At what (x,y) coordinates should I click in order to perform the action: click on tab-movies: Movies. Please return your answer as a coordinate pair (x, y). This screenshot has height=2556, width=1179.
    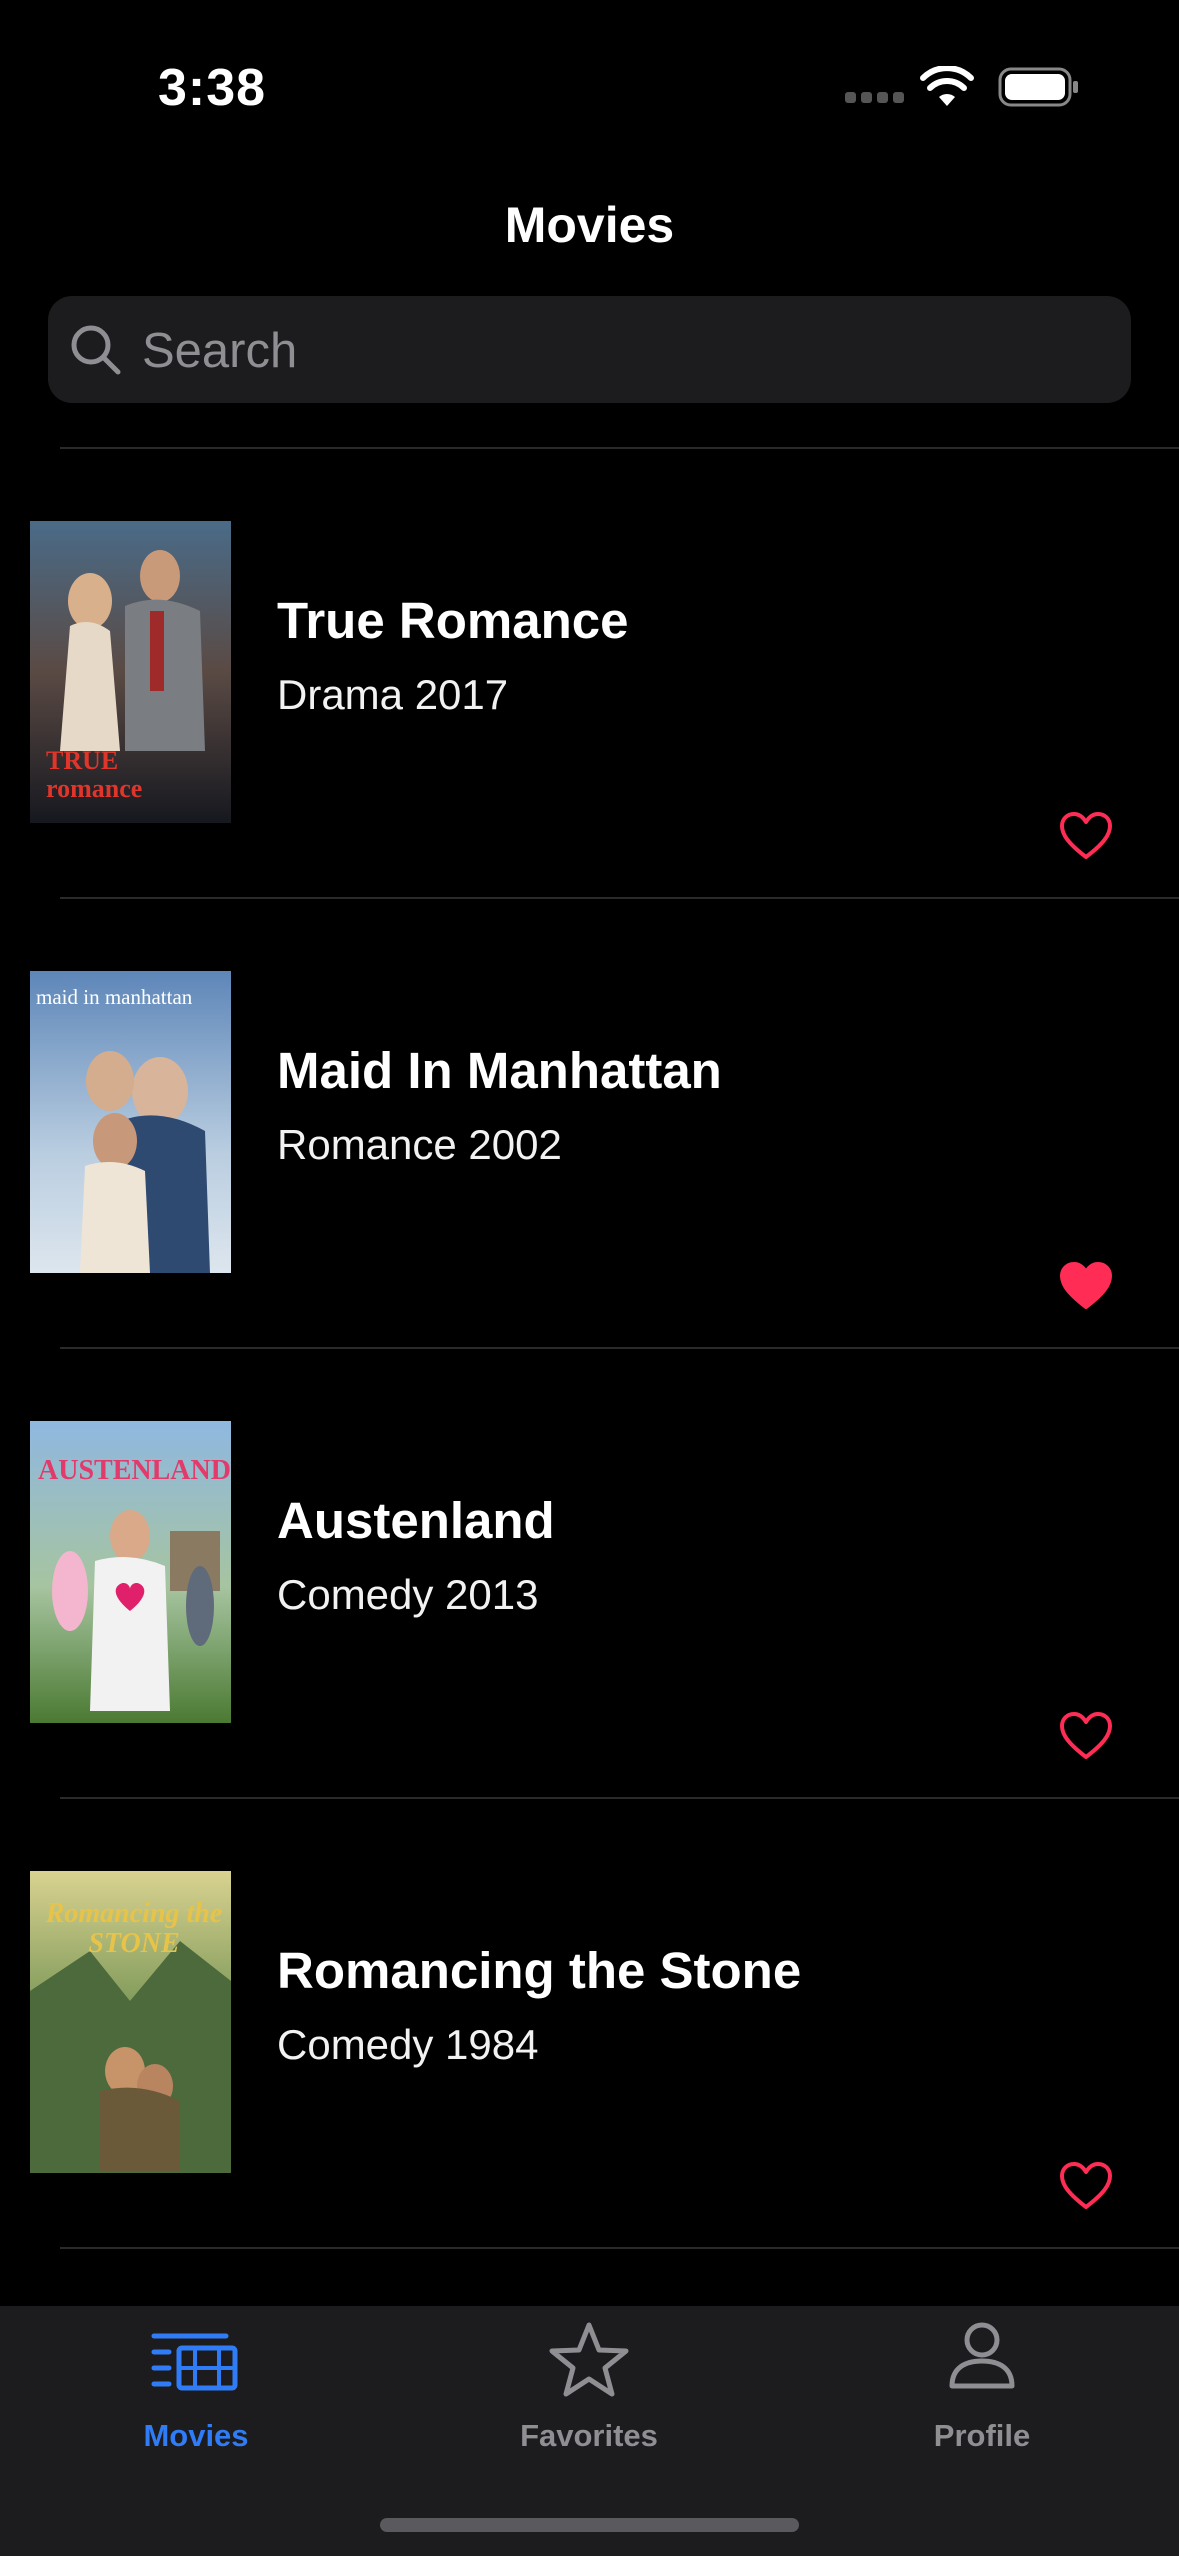
    Looking at the image, I should click on (196, 2386).